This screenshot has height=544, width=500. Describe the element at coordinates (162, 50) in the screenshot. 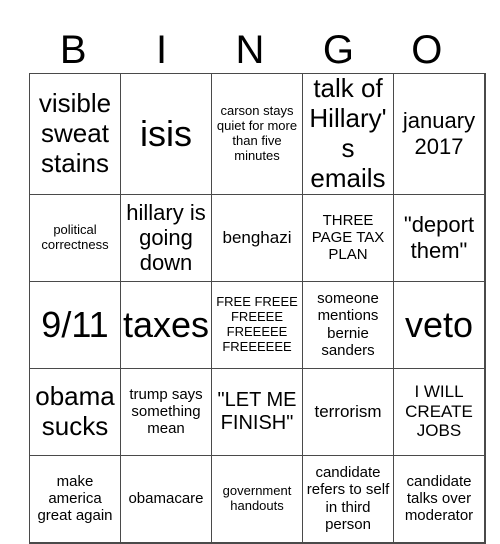

I see `header-letter-i: I` at that location.